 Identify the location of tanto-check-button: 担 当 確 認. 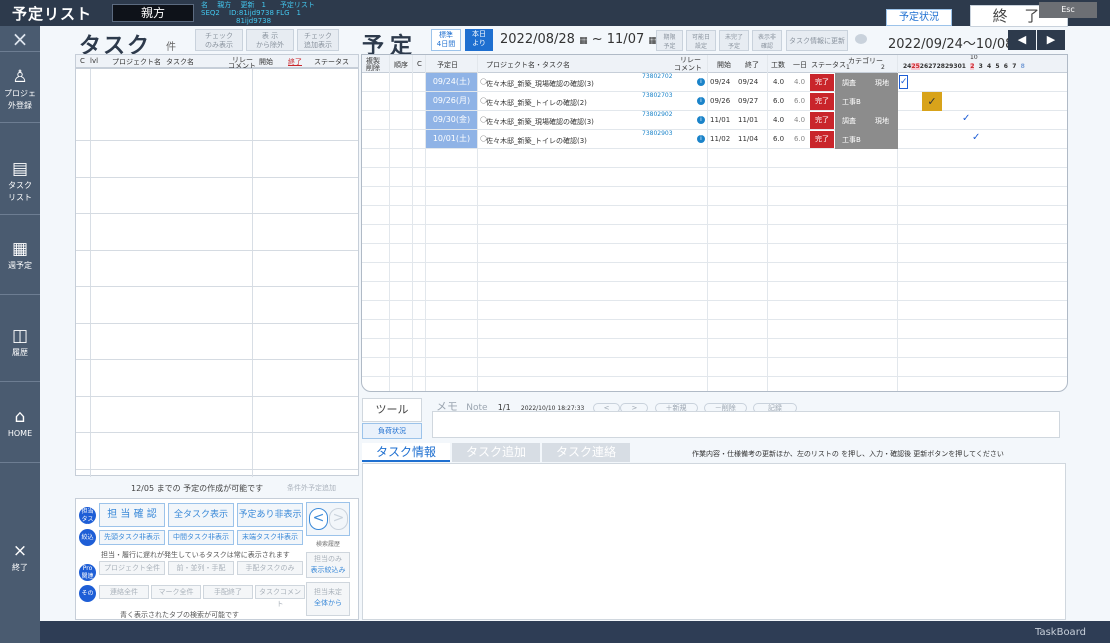
(132, 515).